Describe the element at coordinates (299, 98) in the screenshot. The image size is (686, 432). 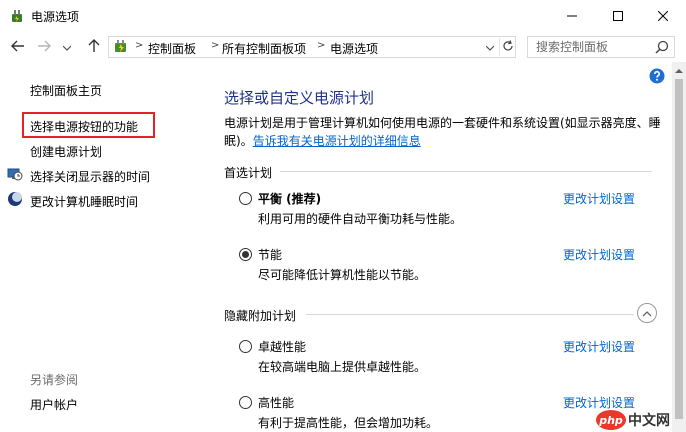
I see `page-title: 选择或自定义电源计划` at that location.